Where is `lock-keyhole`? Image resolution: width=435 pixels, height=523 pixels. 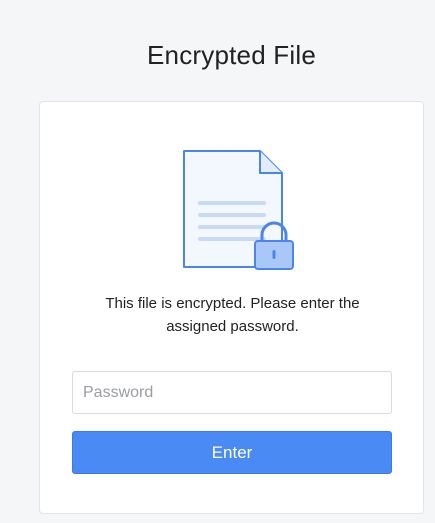
lock-keyhole is located at coordinates (274, 254).